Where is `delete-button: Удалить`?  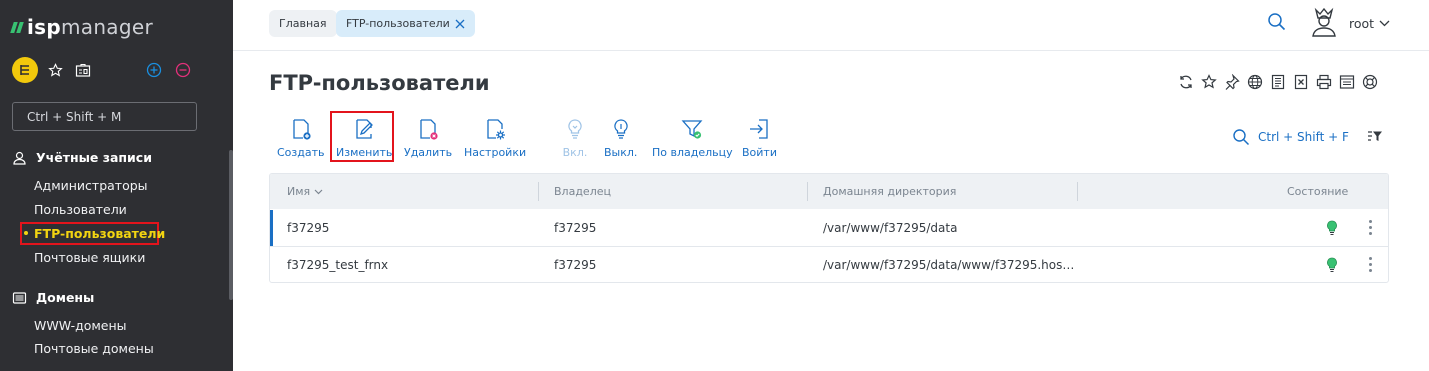
delete-button: Удалить is located at coordinates (428, 137).